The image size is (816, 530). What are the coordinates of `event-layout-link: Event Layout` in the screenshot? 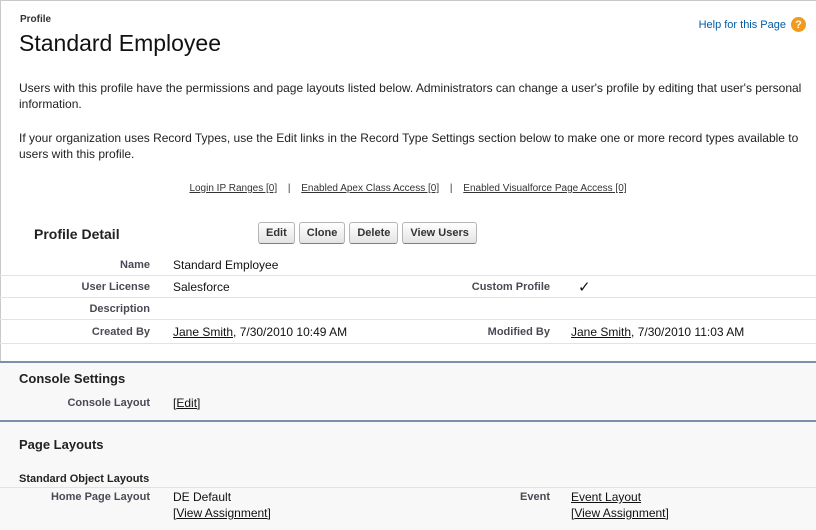 It's located at (606, 497).